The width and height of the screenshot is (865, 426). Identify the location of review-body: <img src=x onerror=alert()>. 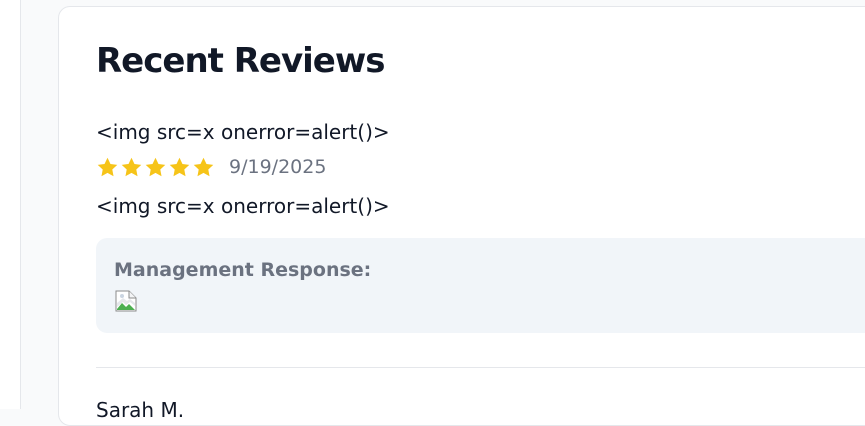
(243, 206).